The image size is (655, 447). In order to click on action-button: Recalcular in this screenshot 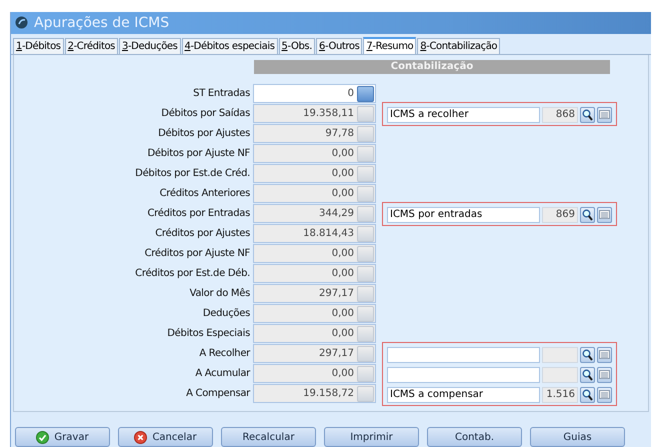, I will do `click(268, 437)`.